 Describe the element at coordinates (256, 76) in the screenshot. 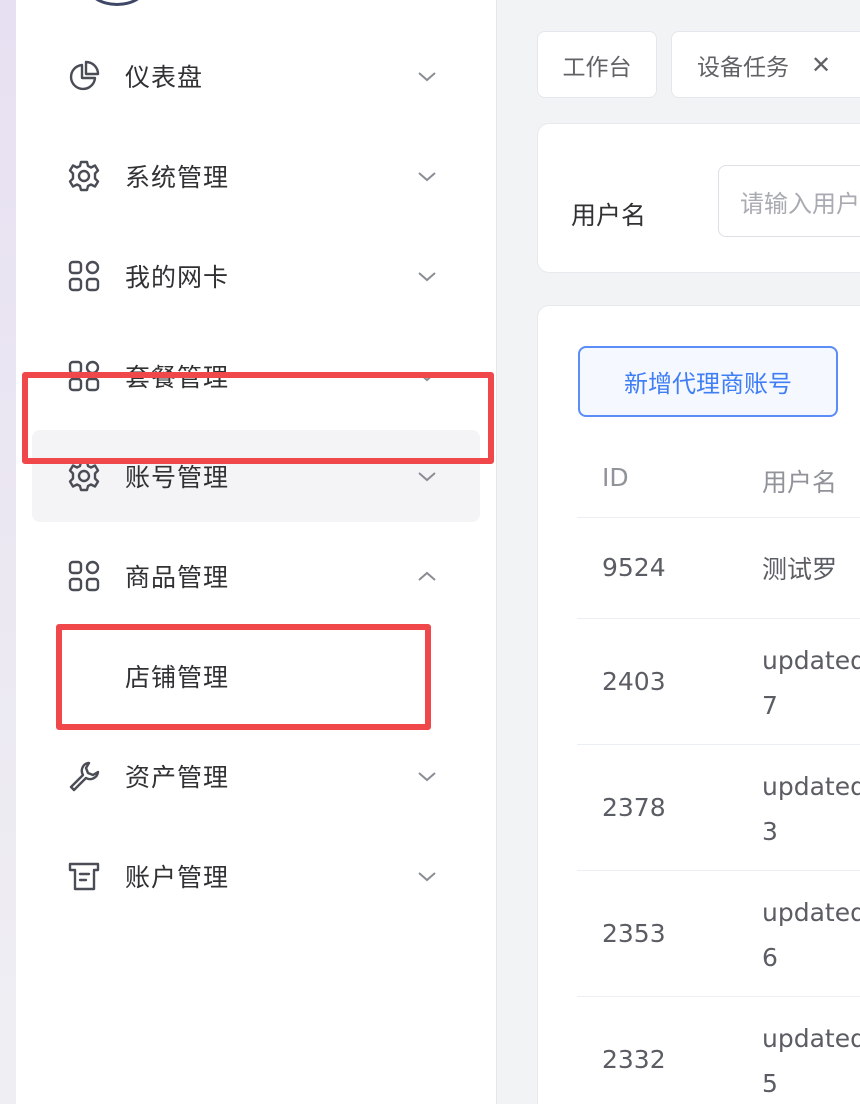

I see `sidebar-item-dashboard: 仪表盘` at that location.